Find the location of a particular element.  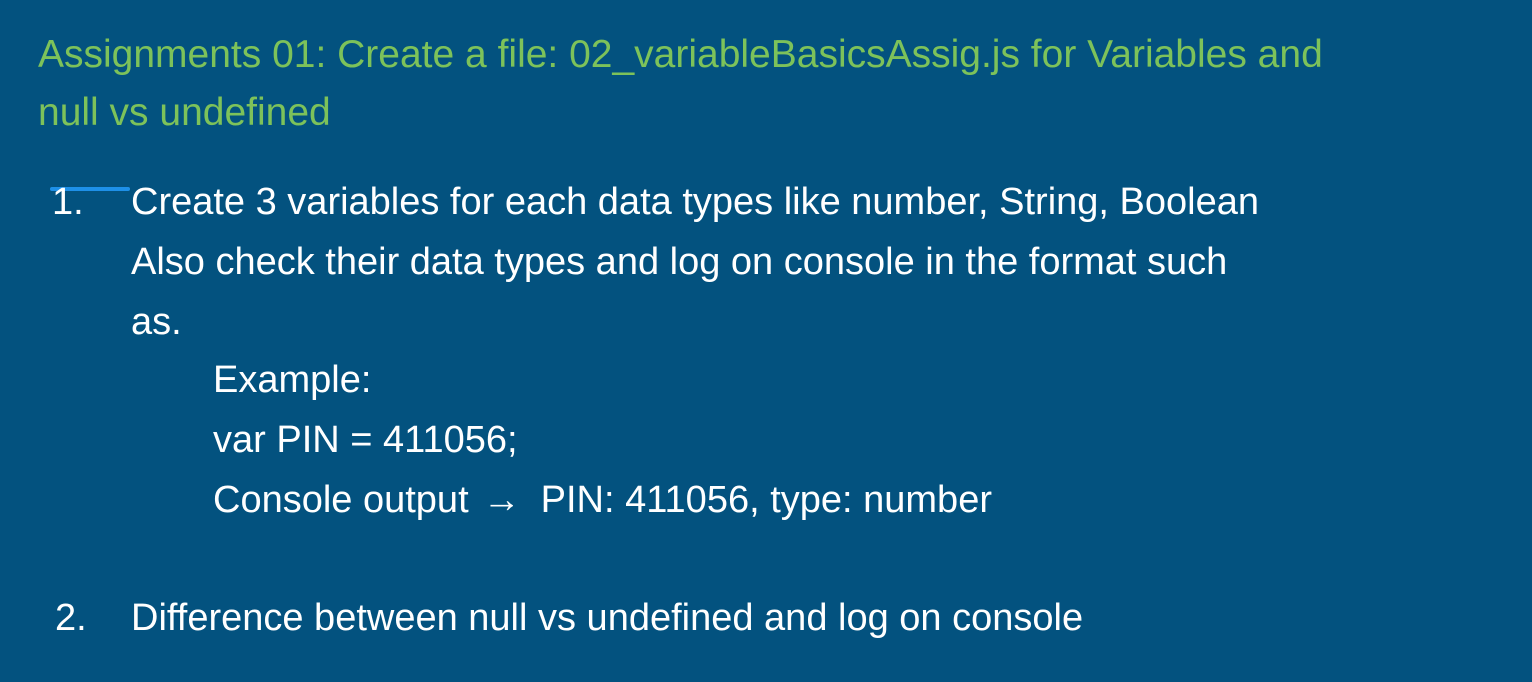

output-value: PIN: 411056, type: number is located at coordinates (766, 500).